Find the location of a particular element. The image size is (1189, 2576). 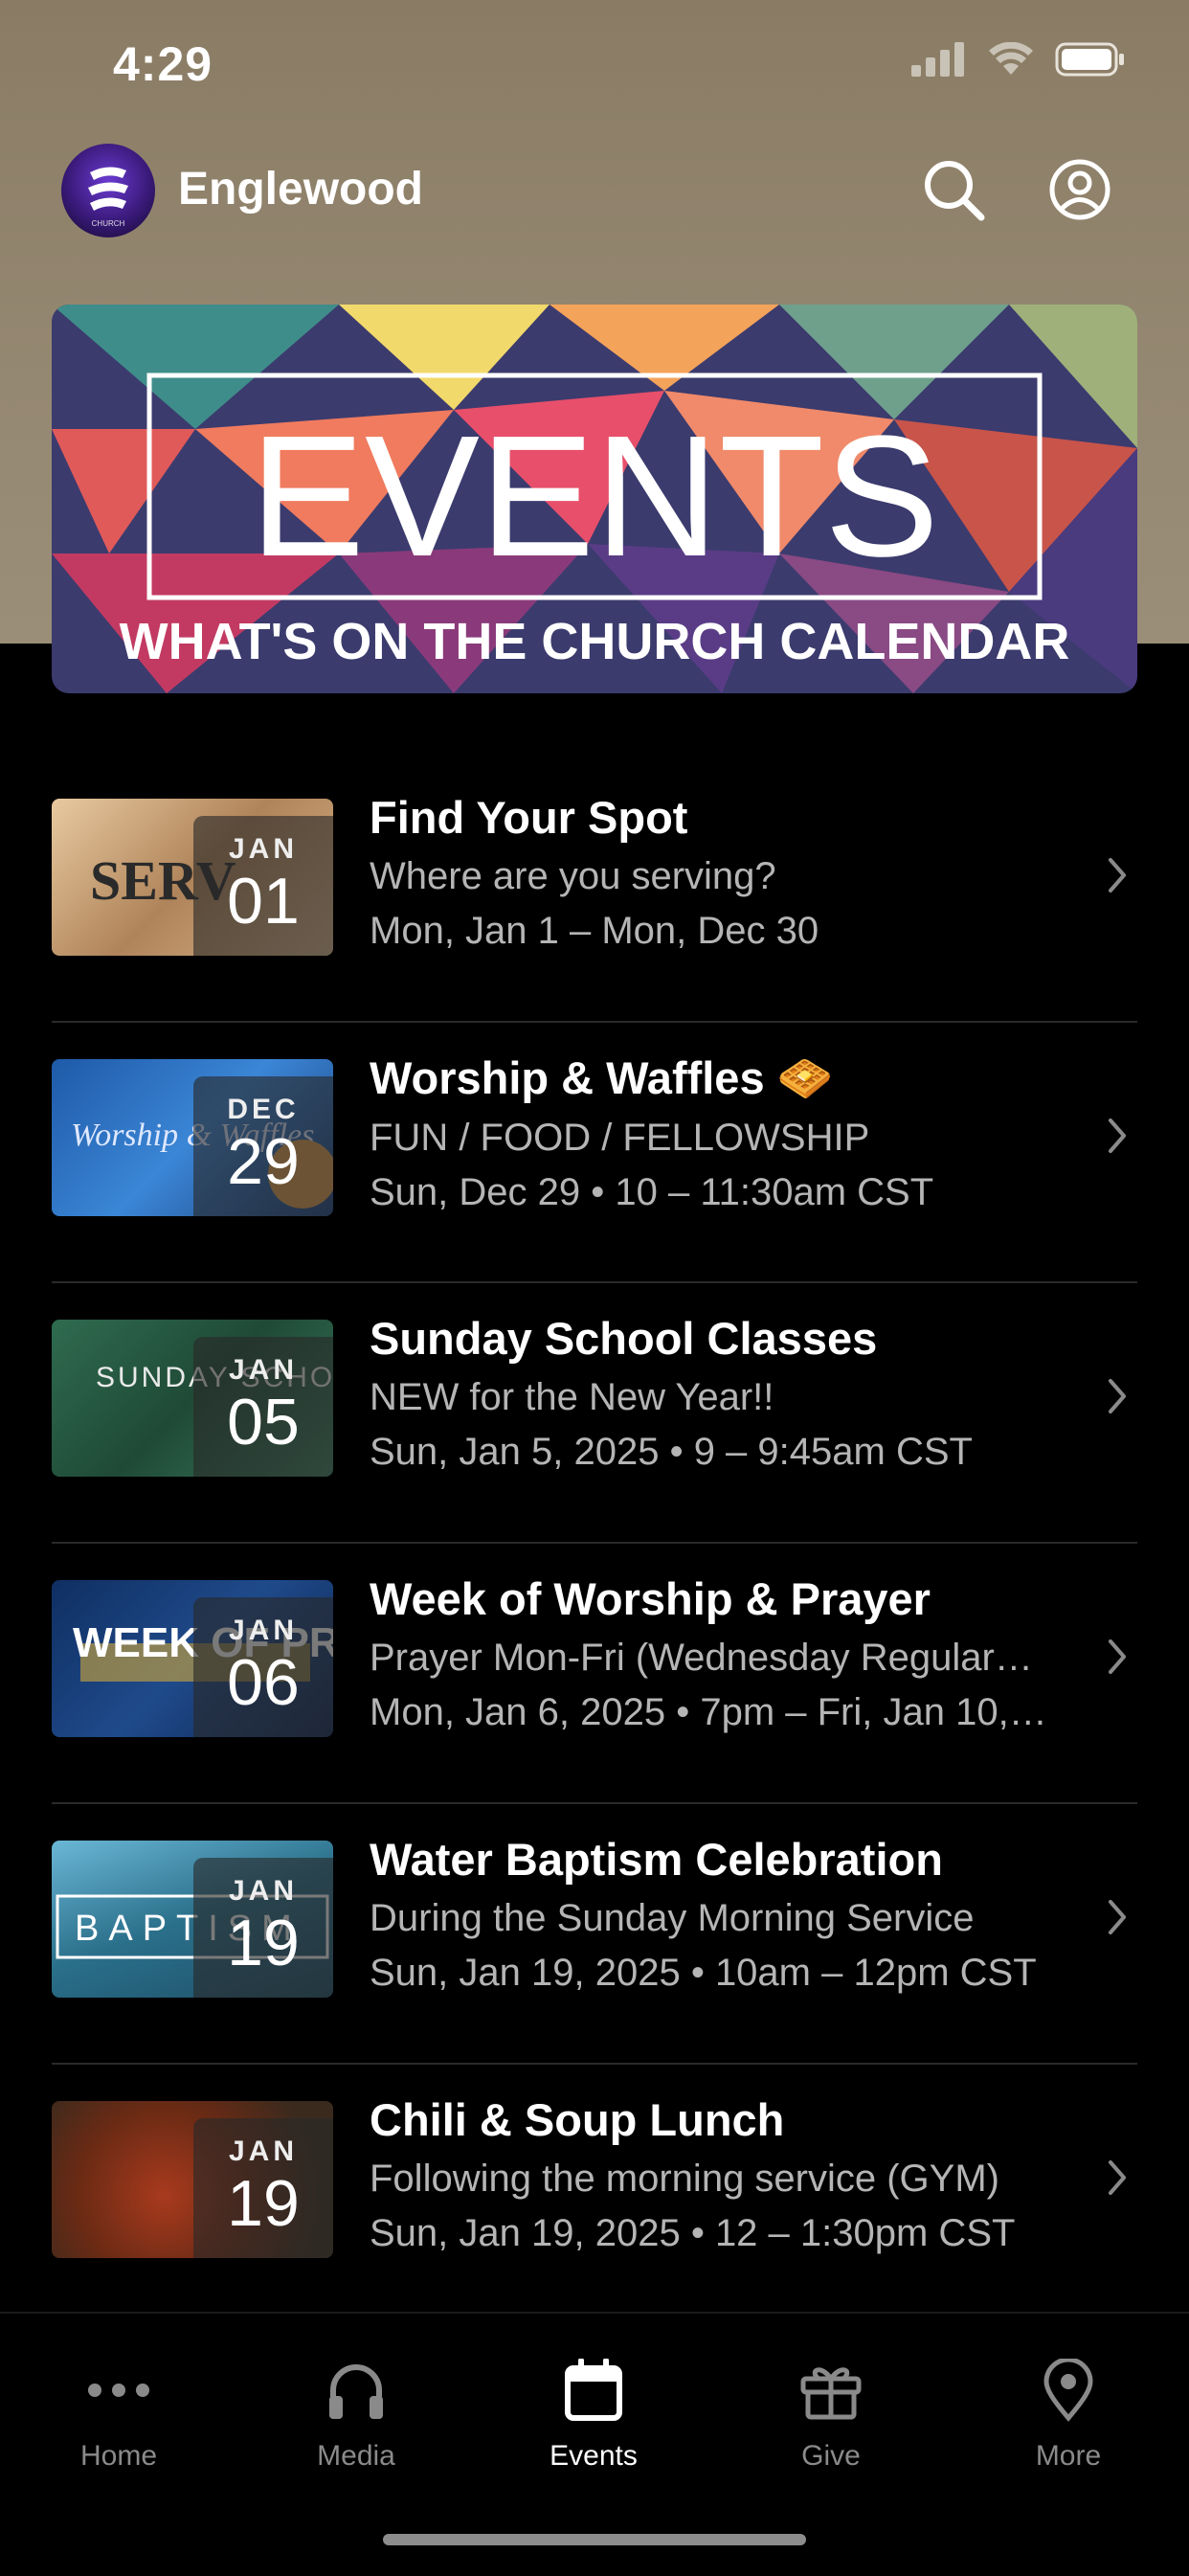

app-header: CHURCH Englewood is located at coordinates (594, 191).